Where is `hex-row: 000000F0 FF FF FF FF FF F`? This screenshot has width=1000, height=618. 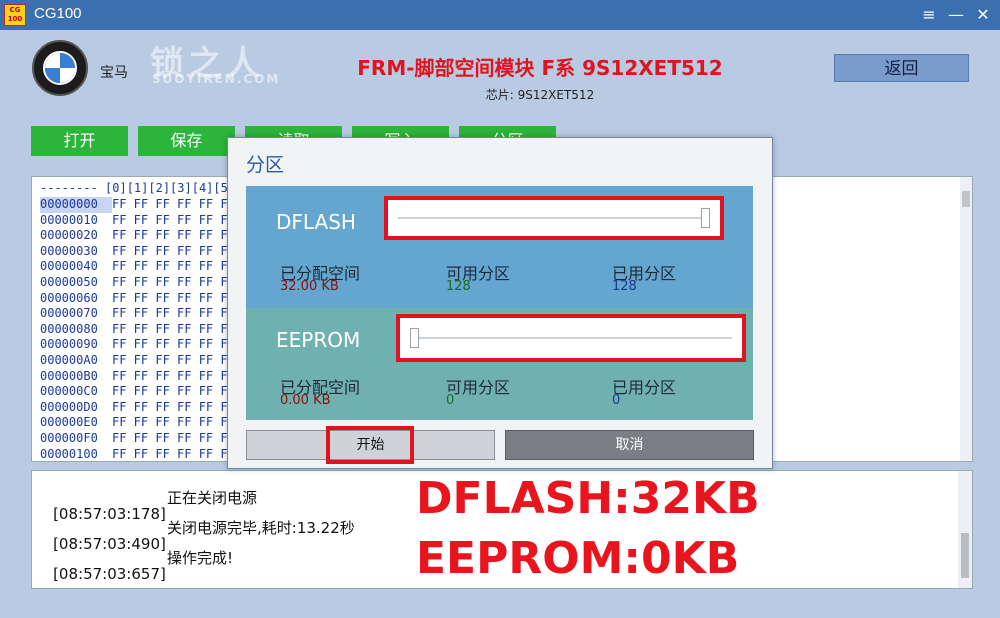
hex-row: 000000F0 FF FF FF FF FF F is located at coordinates (134, 439).